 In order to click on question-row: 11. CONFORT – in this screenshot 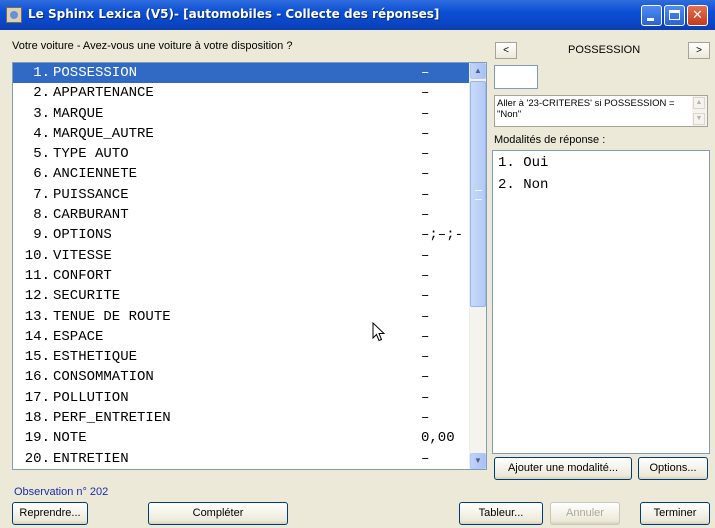, I will do `click(241, 276)`.